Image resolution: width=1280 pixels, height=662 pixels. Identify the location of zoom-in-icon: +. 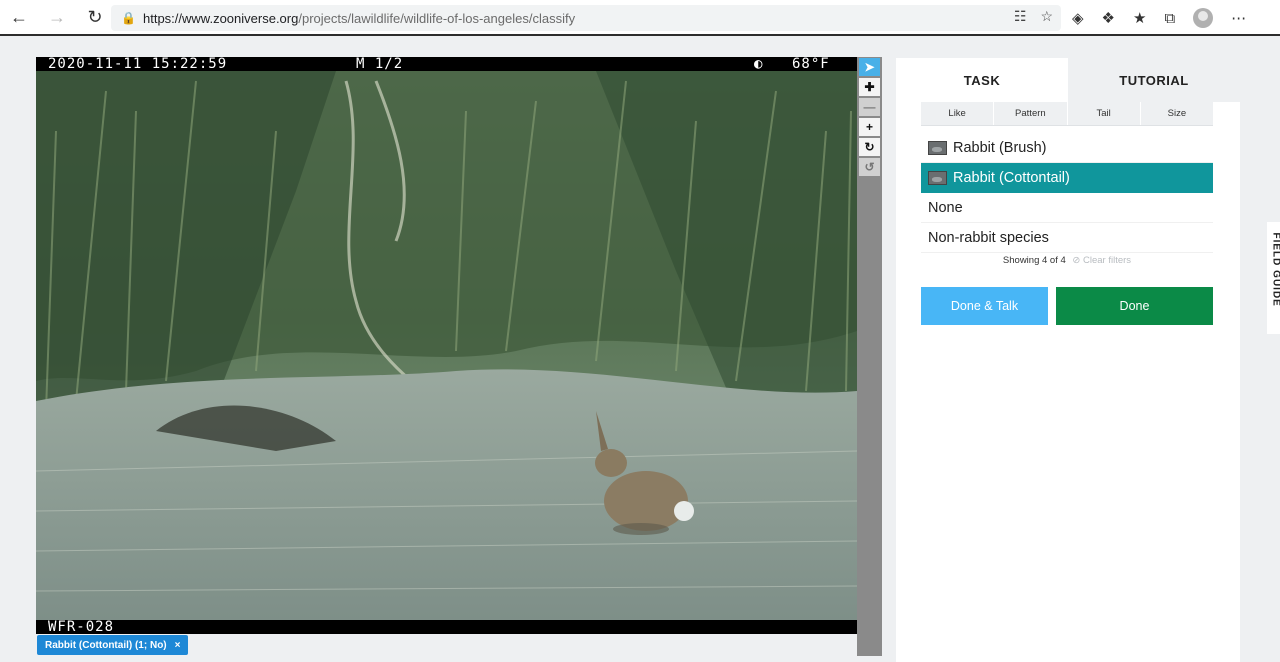
(869, 127).